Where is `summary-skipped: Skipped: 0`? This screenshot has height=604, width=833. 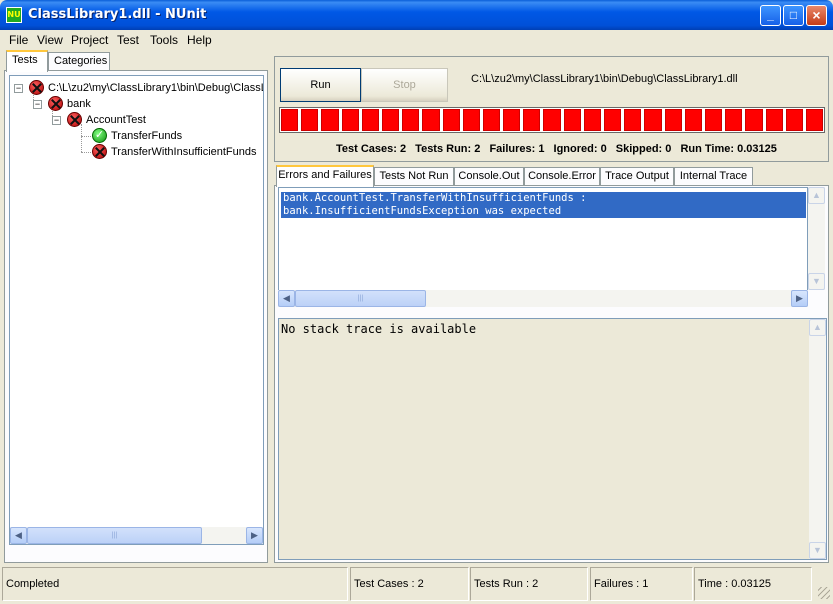 summary-skipped: Skipped: 0 is located at coordinates (643, 149).